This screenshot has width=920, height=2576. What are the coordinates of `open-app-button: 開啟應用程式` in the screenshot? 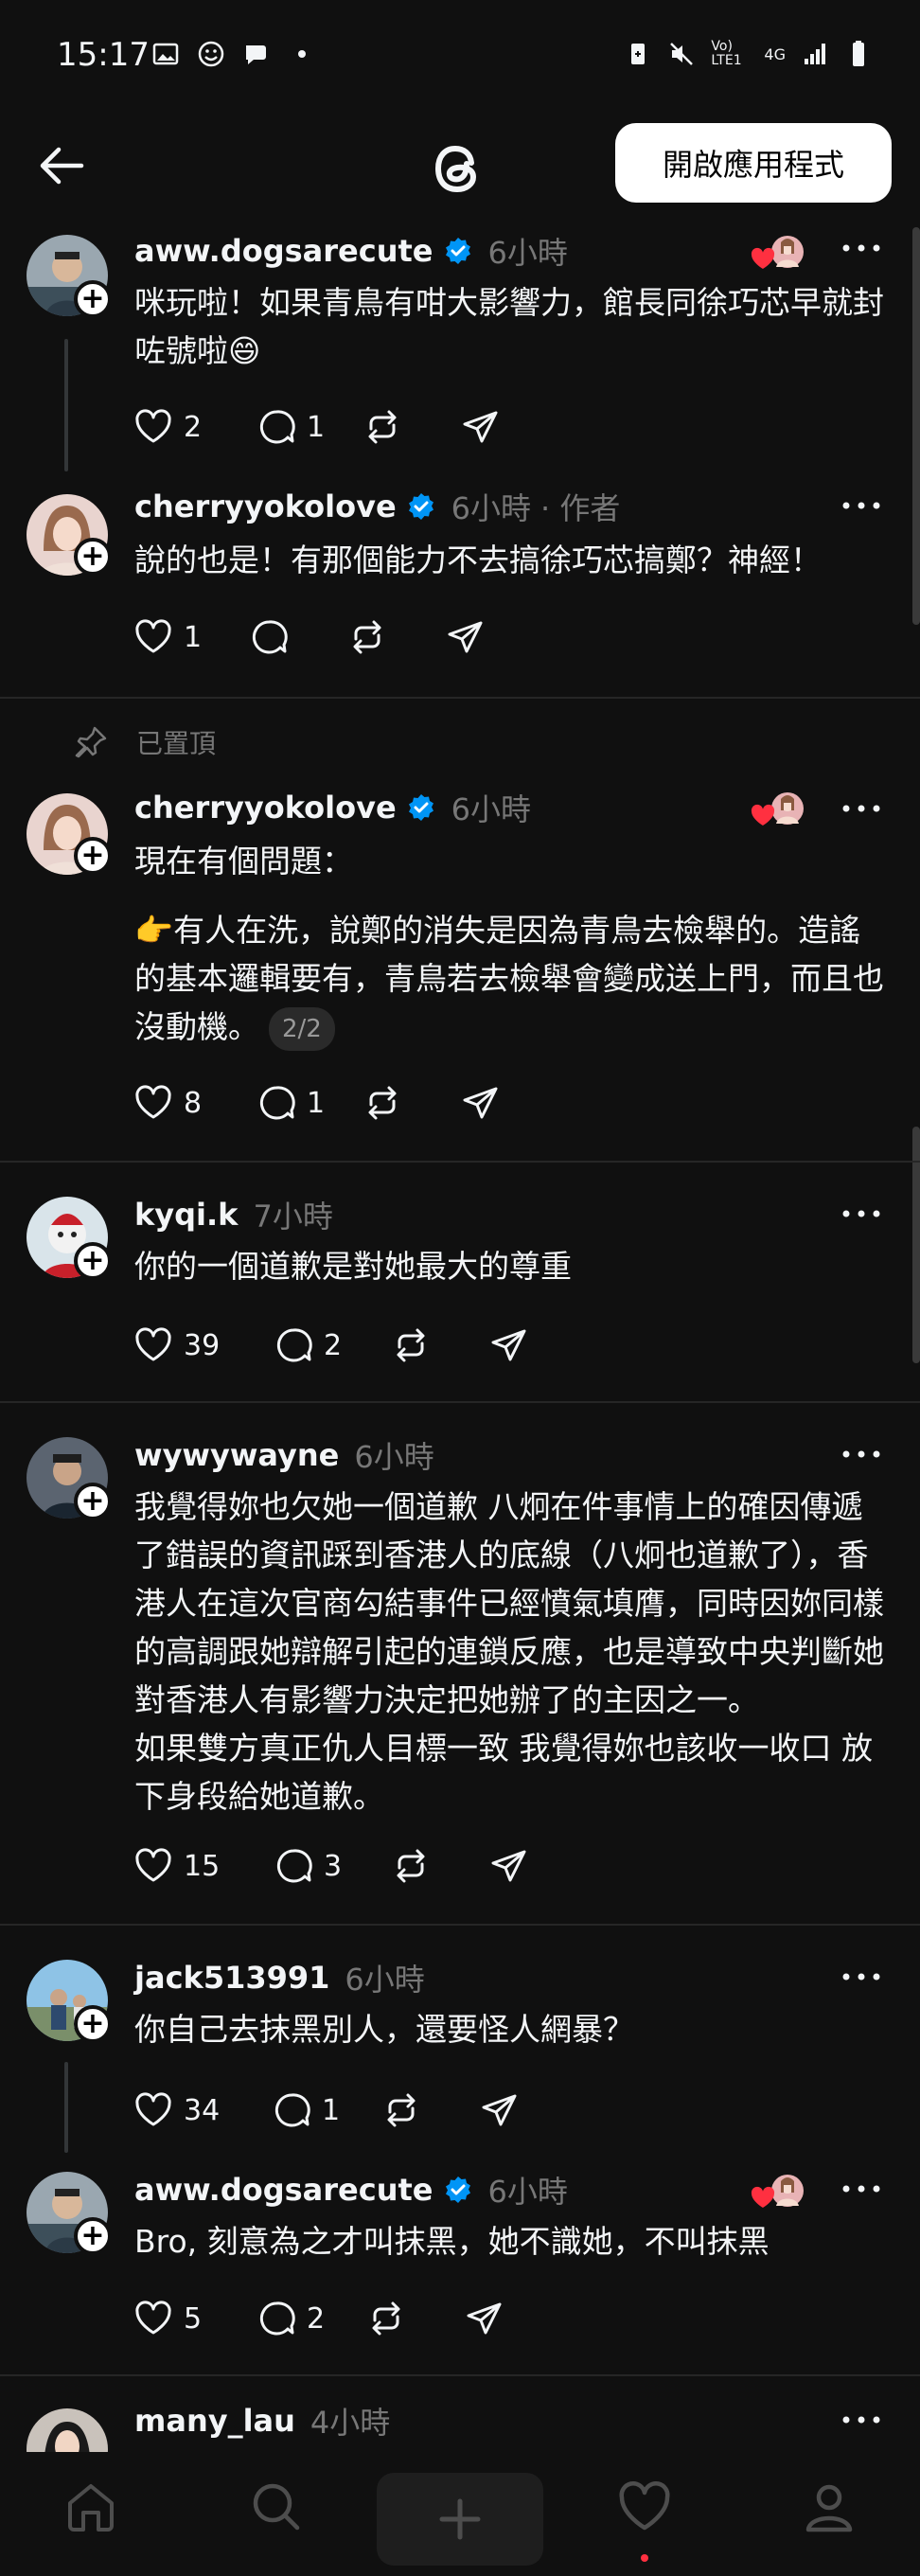 It's located at (753, 163).